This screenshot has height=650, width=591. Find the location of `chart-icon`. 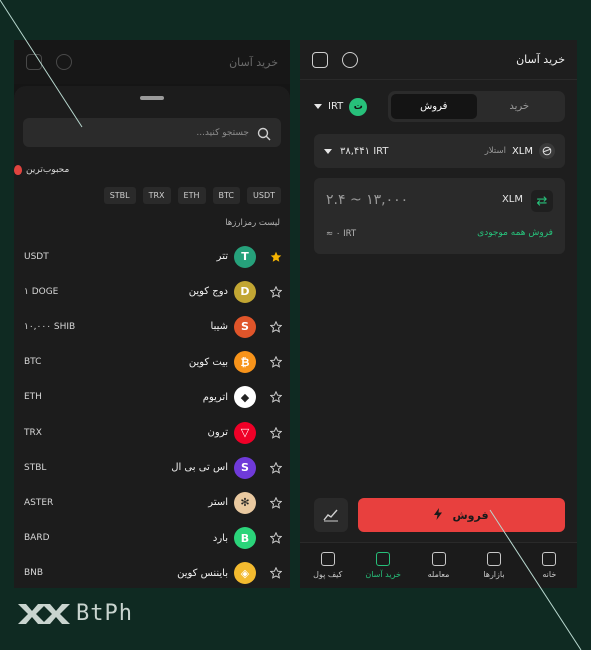

chart-icon is located at coordinates (330, 515).